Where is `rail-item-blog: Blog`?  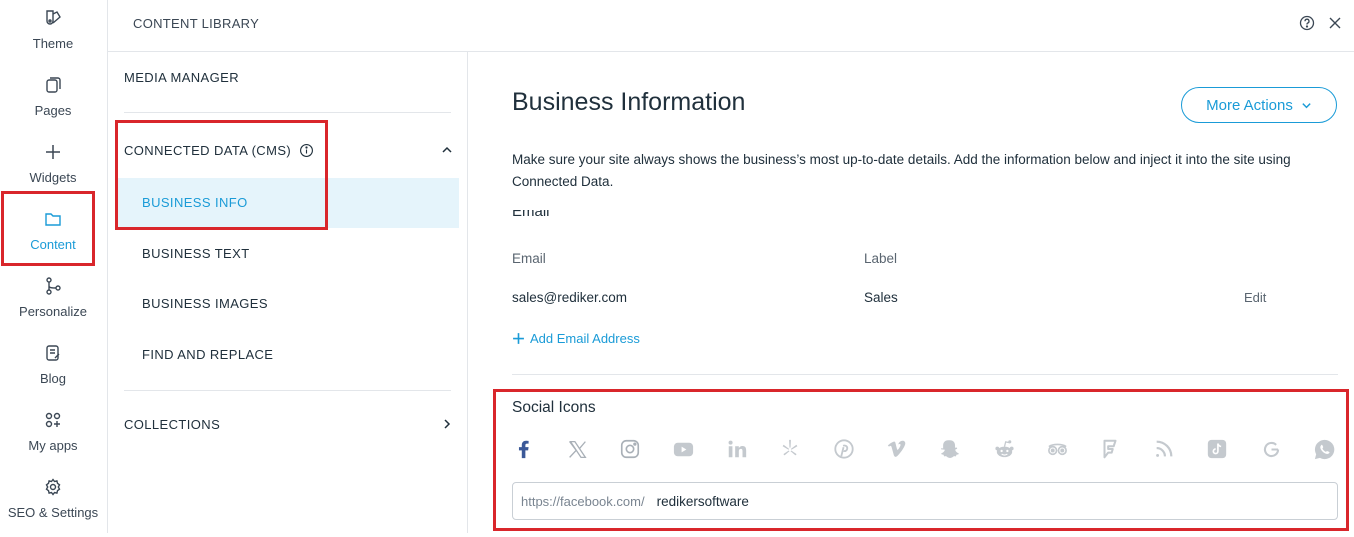 rail-item-blog: Blog is located at coordinates (53, 373).